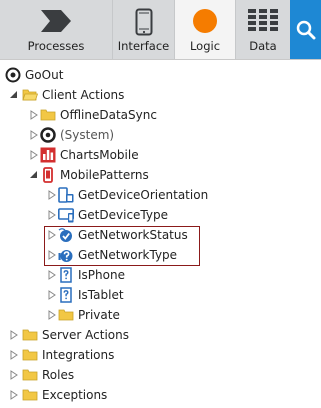  I want to click on tab-logic: Logic, so click(205, 29).